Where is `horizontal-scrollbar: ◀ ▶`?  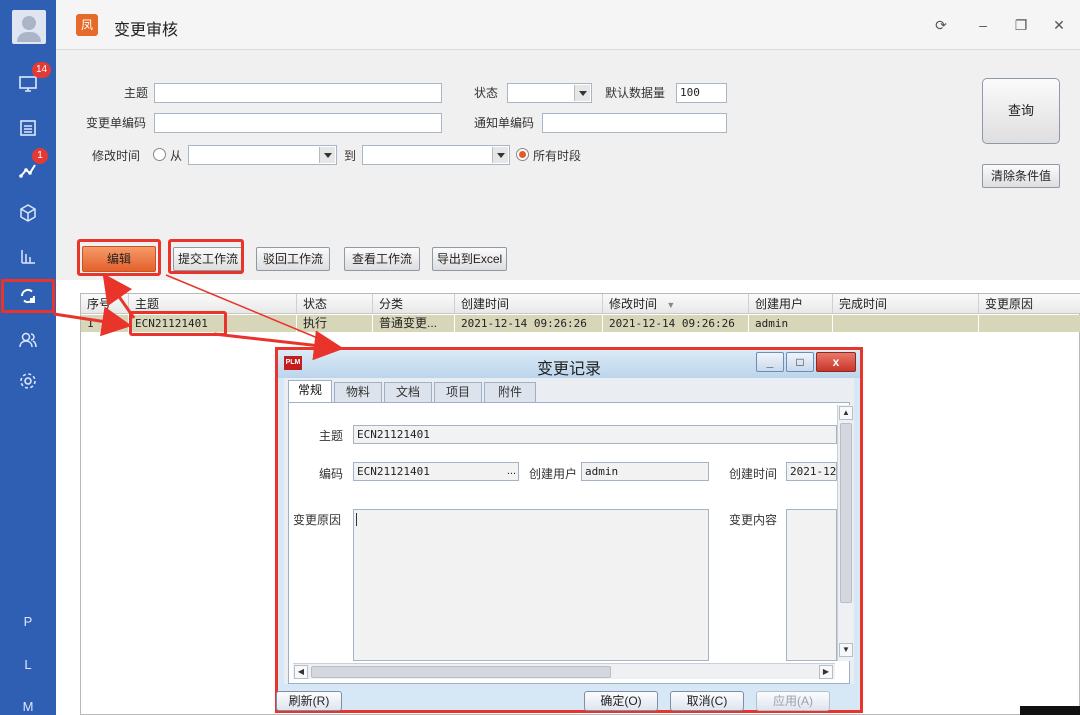
horizontal-scrollbar: ◀ ▶ is located at coordinates (564, 671).